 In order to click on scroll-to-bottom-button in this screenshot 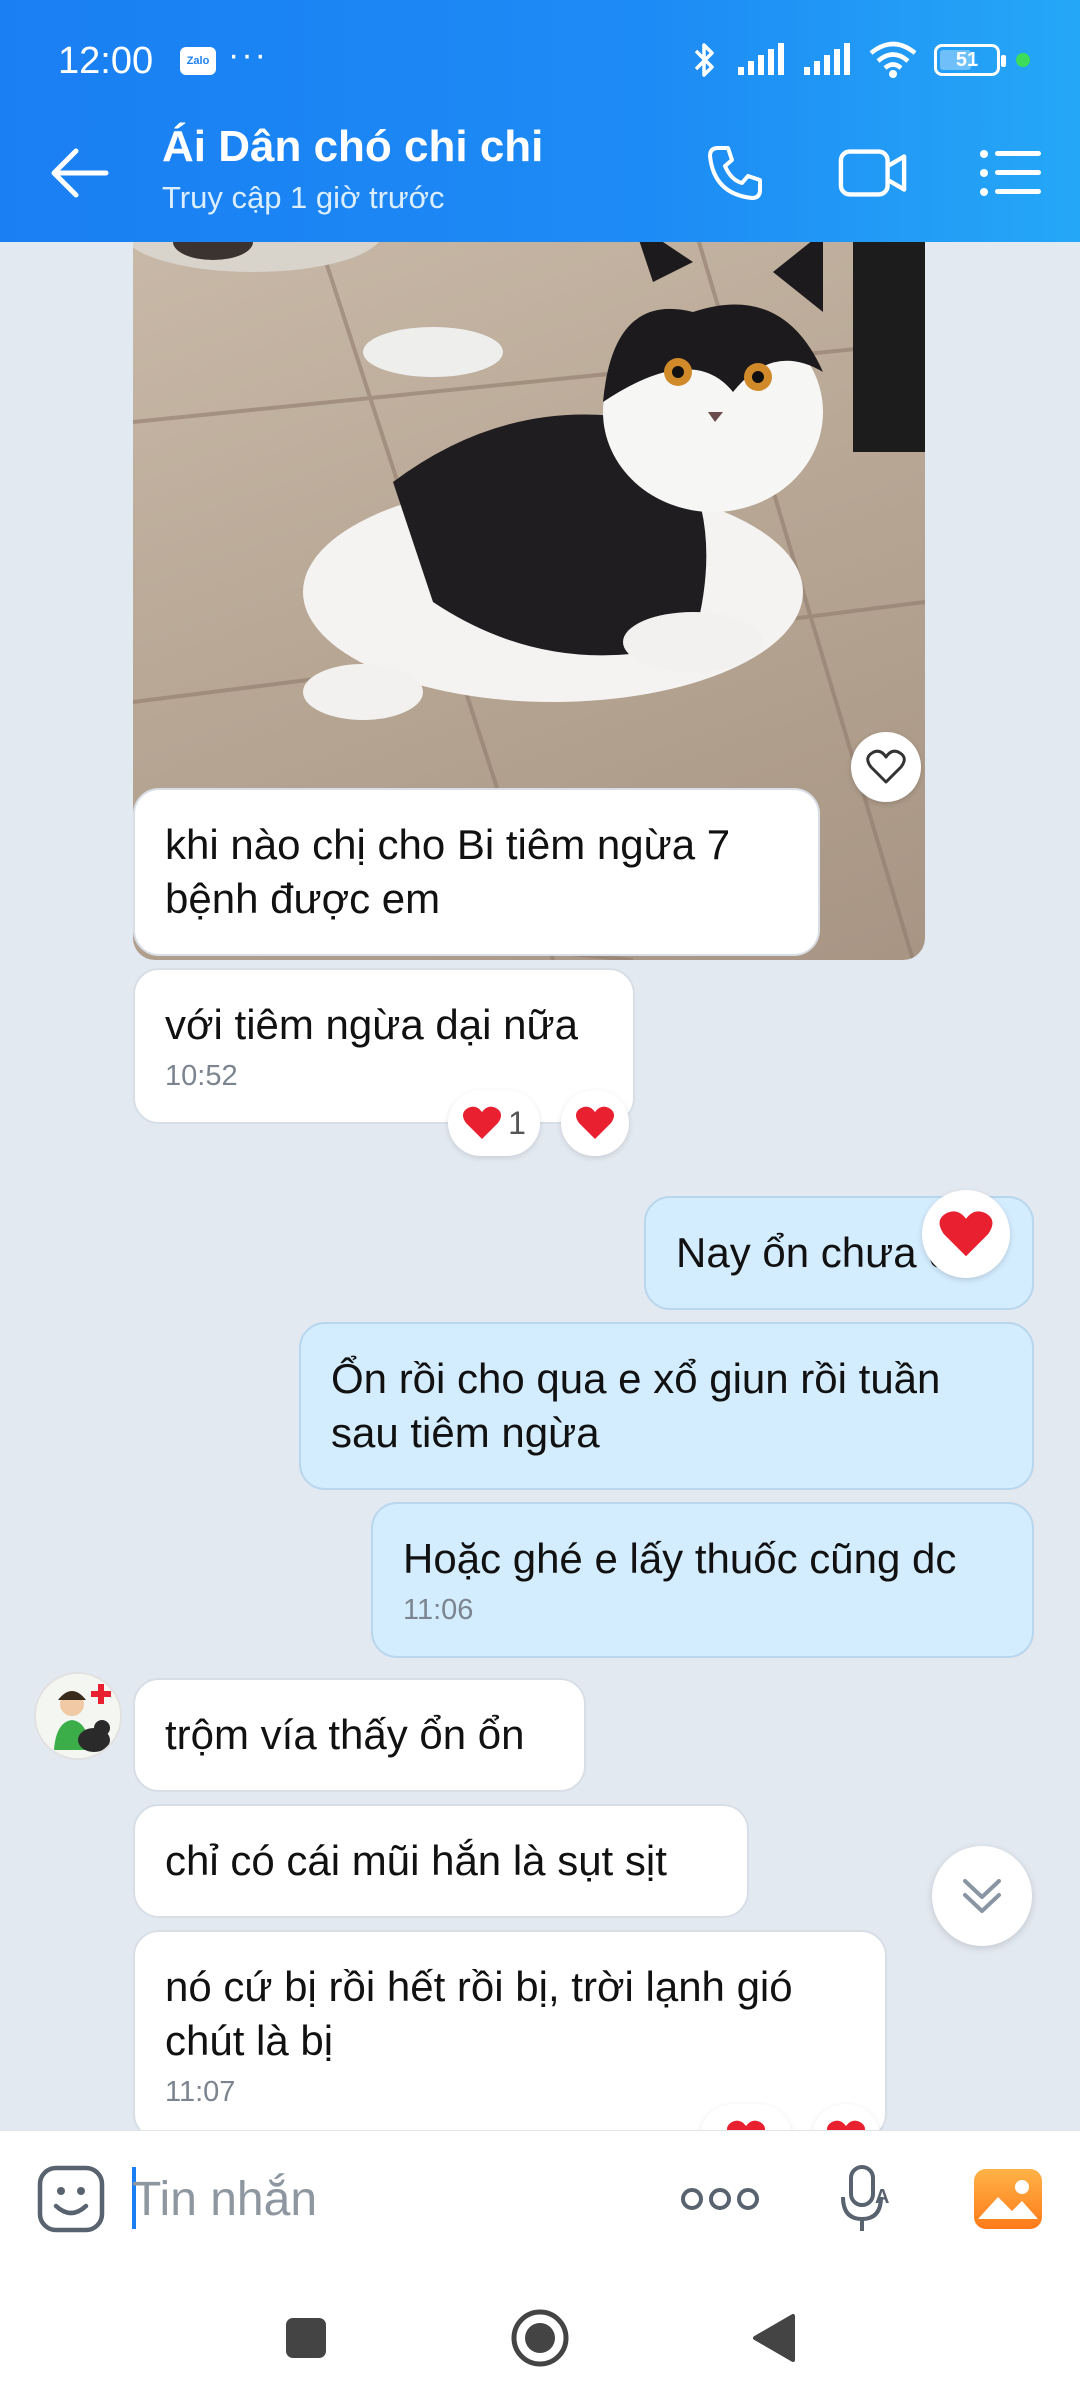, I will do `click(982, 1896)`.